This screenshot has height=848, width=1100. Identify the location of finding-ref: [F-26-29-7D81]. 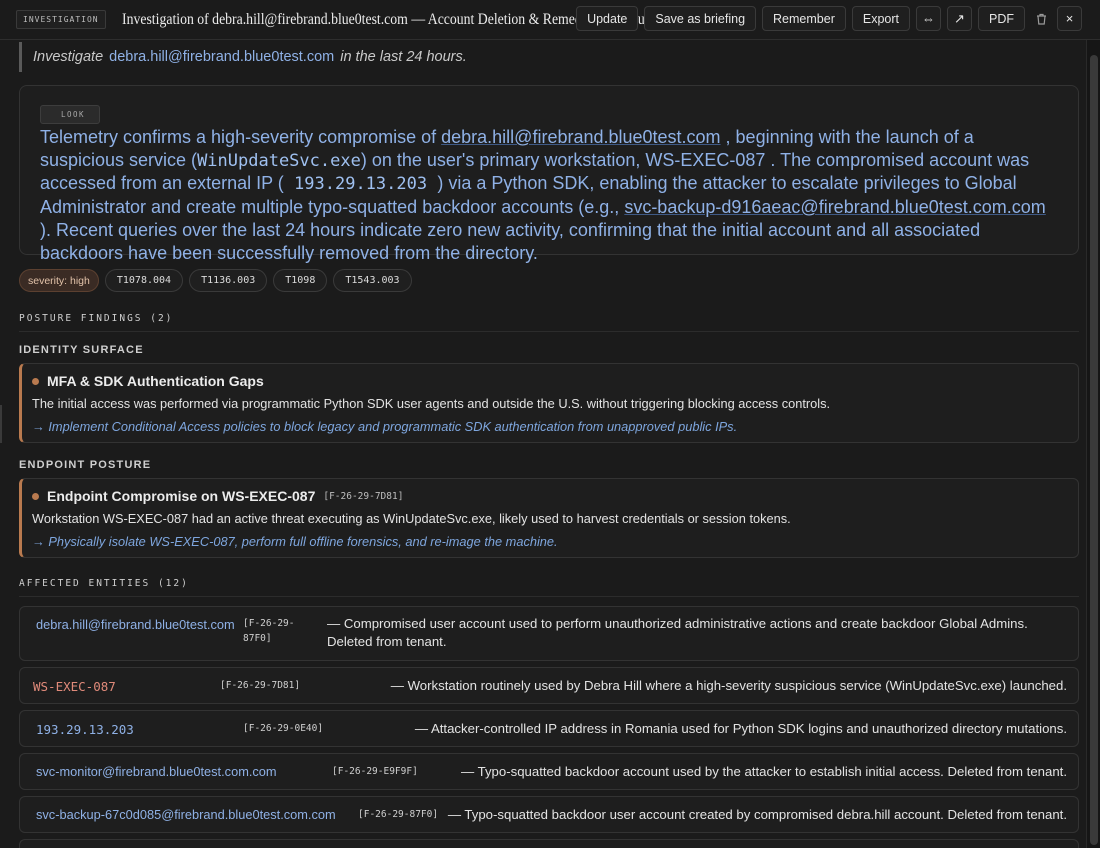
(363, 496).